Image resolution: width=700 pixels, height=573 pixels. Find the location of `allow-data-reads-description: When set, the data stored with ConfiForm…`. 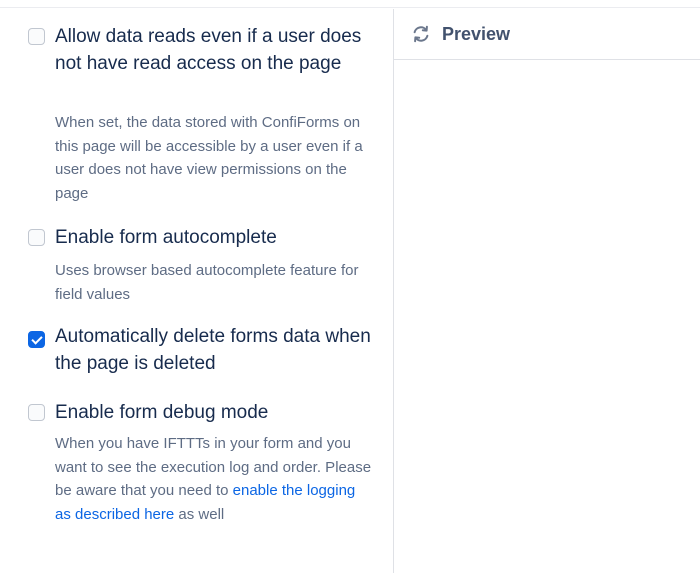

allow-data-reads-description: When set, the data stored with ConfiForm… is located at coordinates (209, 158).